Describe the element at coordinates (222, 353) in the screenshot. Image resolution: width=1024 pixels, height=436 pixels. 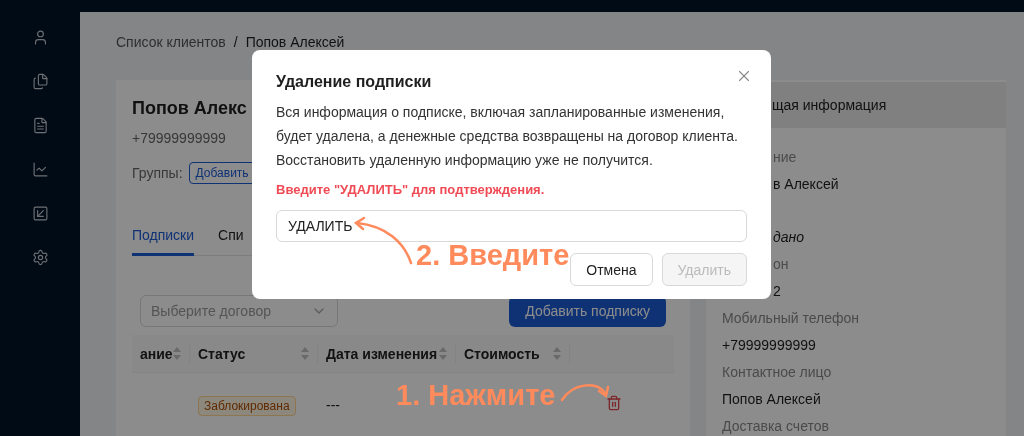
I see `column-header: Статус` at that location.